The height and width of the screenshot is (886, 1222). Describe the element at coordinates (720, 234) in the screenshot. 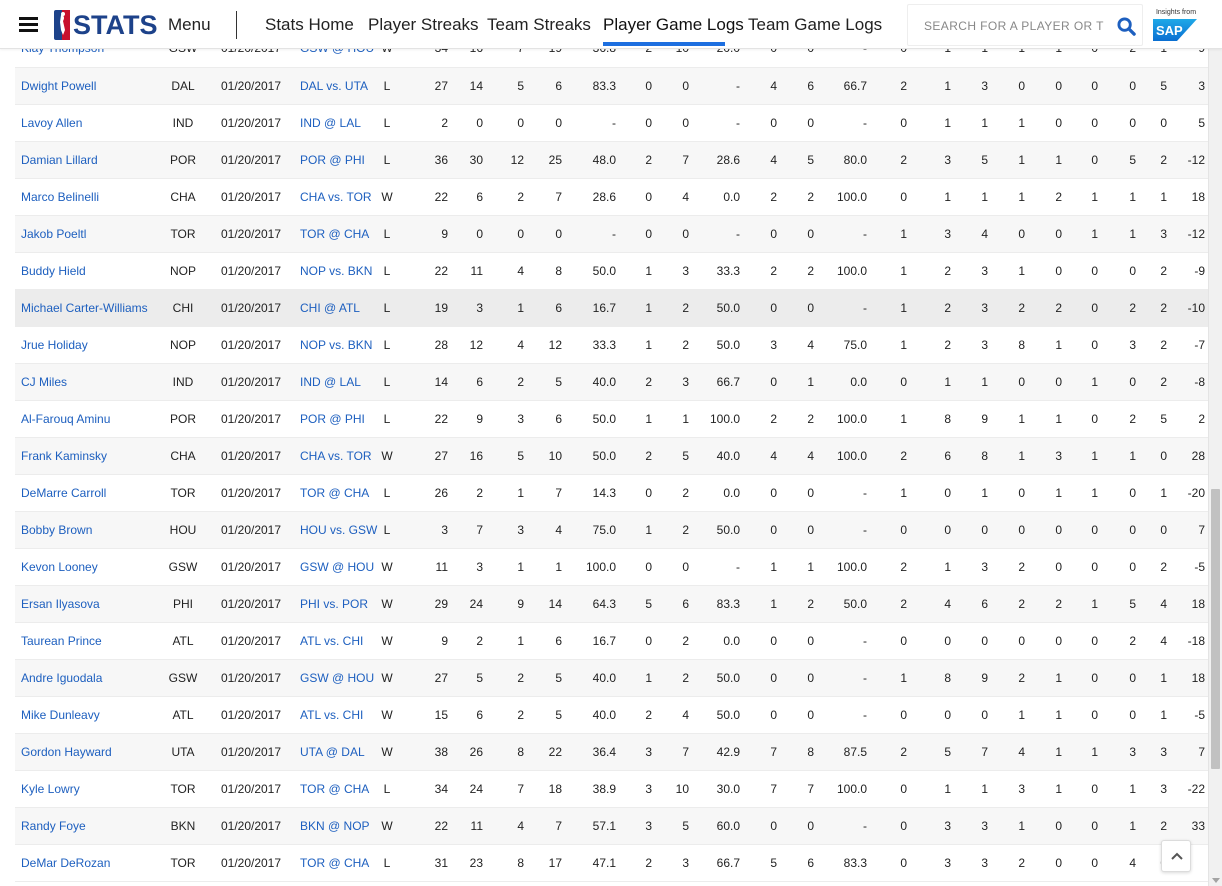

I see `cell-fg3-pct: -` at that location.